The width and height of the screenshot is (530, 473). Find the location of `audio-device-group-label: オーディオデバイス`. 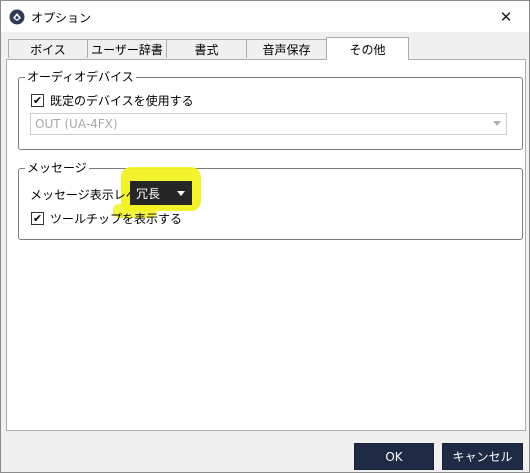

audio-device-group-label: オーディオデバイス is located at coordinates (80, 77).